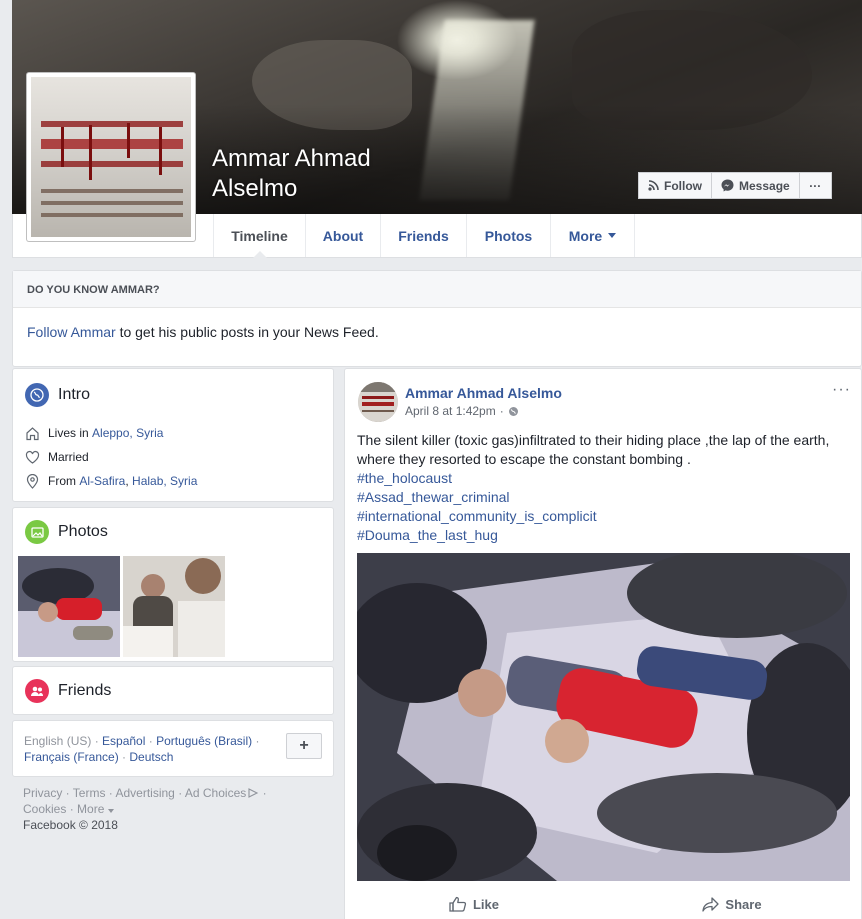  What do you see at coordinates (70, 825) in the screenshot?
I see `footer-copyright: Facebook © 2018` at bounding box center [70, 825].